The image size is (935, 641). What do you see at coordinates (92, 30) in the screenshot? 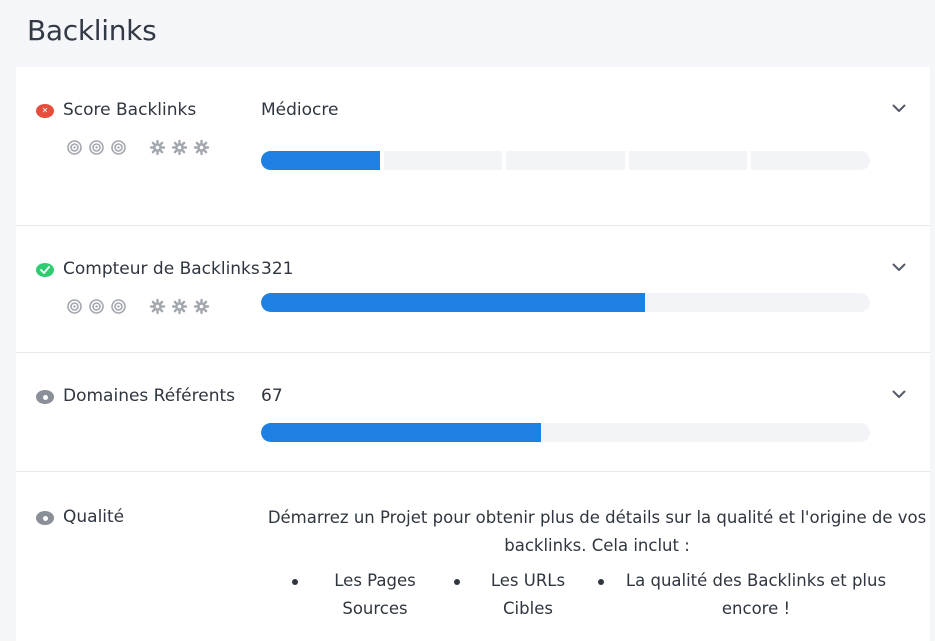
I see `page-title: Backlinks` at bounding box center [92, 30].